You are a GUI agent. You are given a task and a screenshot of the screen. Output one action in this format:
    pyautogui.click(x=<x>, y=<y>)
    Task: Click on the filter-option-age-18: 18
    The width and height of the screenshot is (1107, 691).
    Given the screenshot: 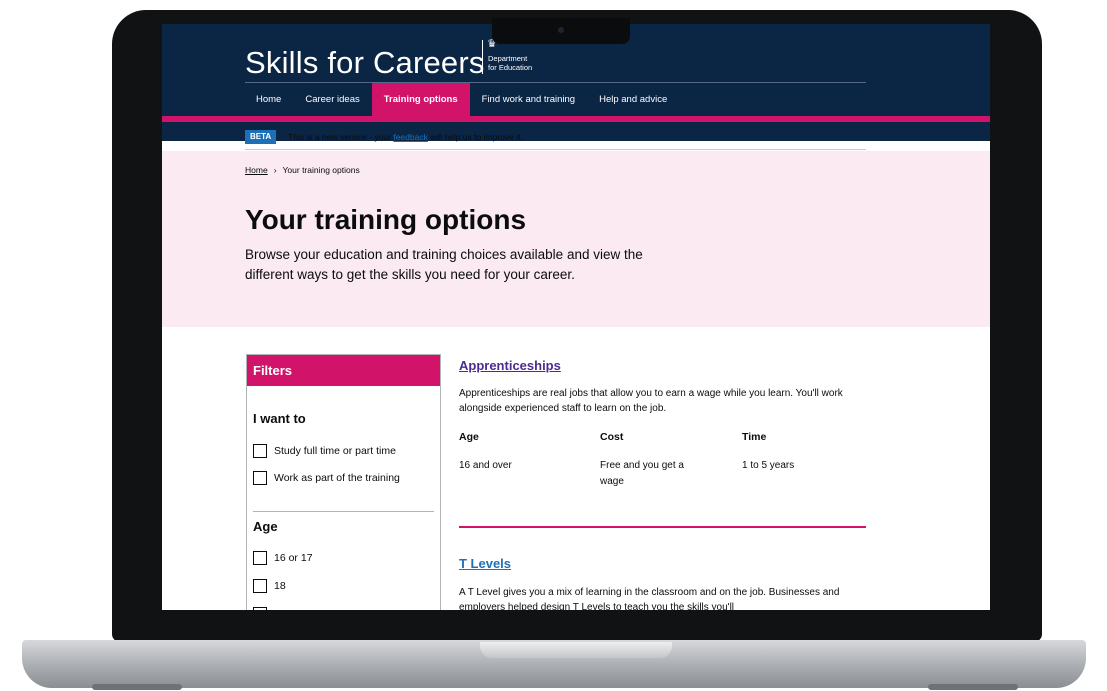 What is the action you would take?
    pyautogui.click(x=269, y=586)
    